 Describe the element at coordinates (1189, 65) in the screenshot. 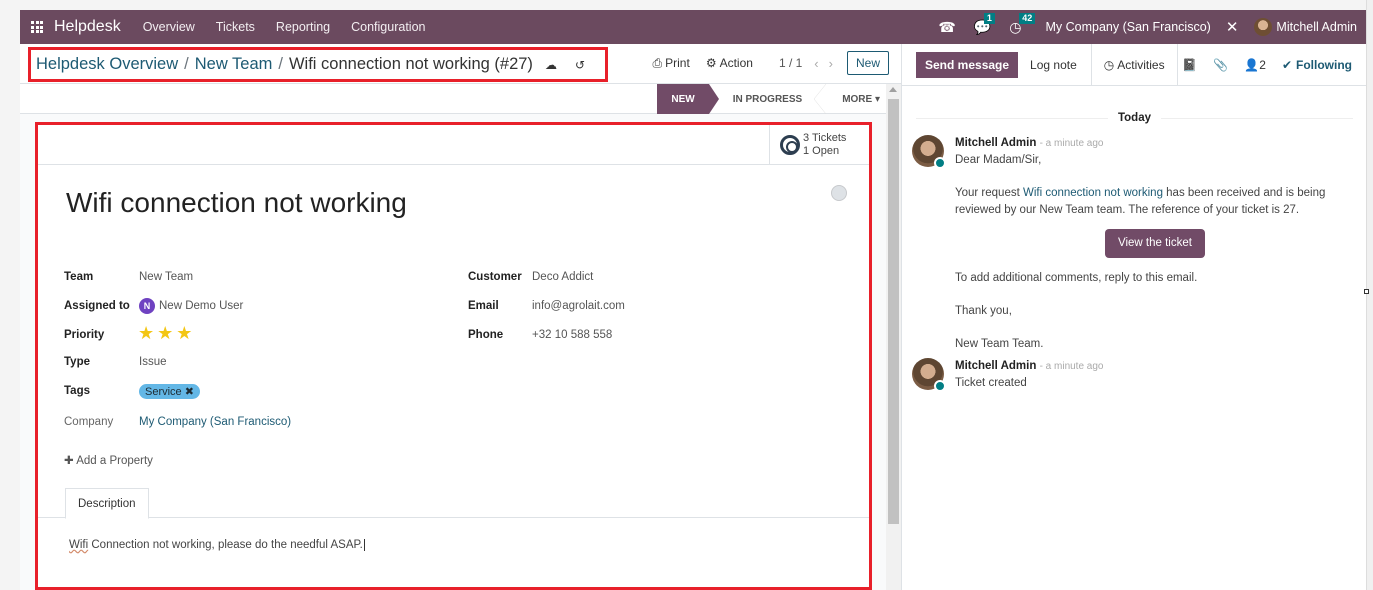

I see `book-icon: 📓` at that location.